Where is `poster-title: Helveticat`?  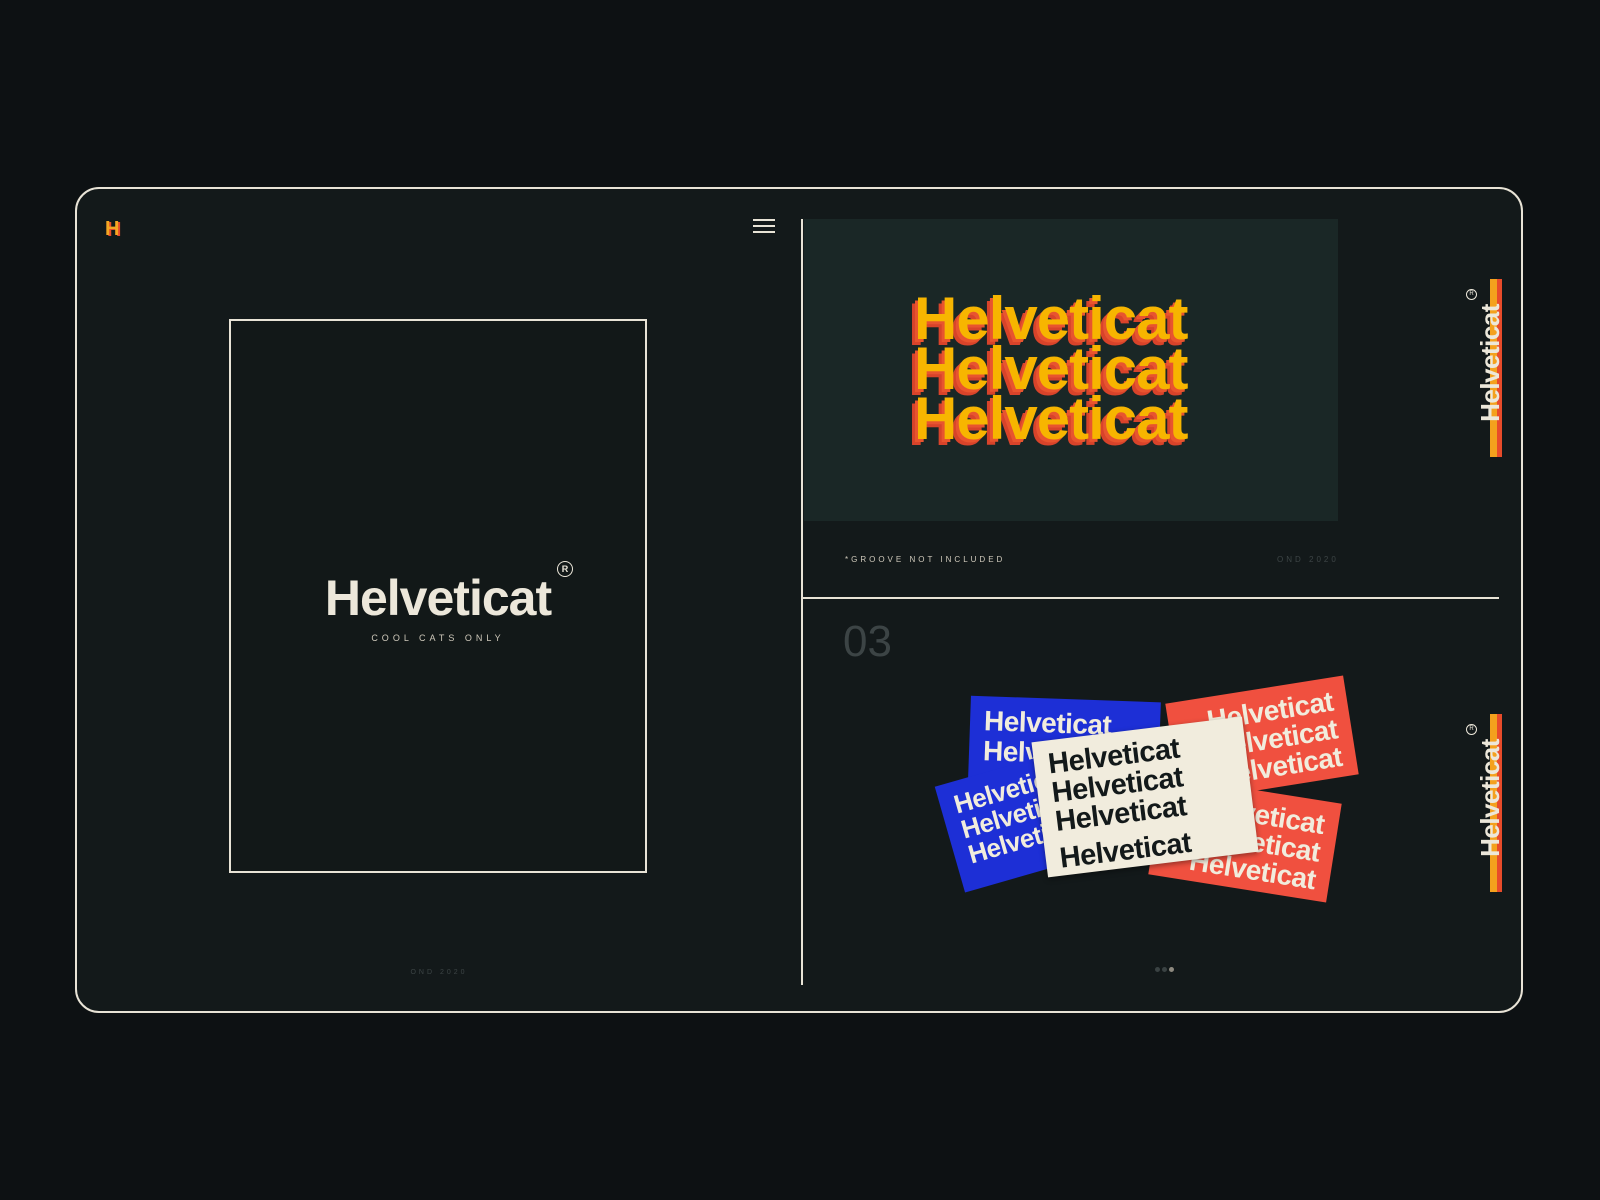 poster-title: Helveticat is located at coordinates (438, 598).